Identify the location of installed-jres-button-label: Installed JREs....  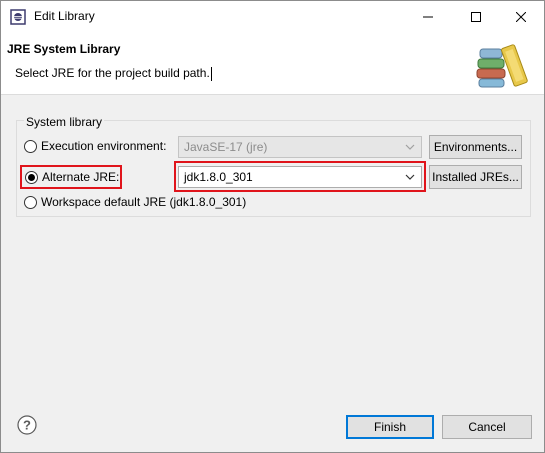
(475, 177).